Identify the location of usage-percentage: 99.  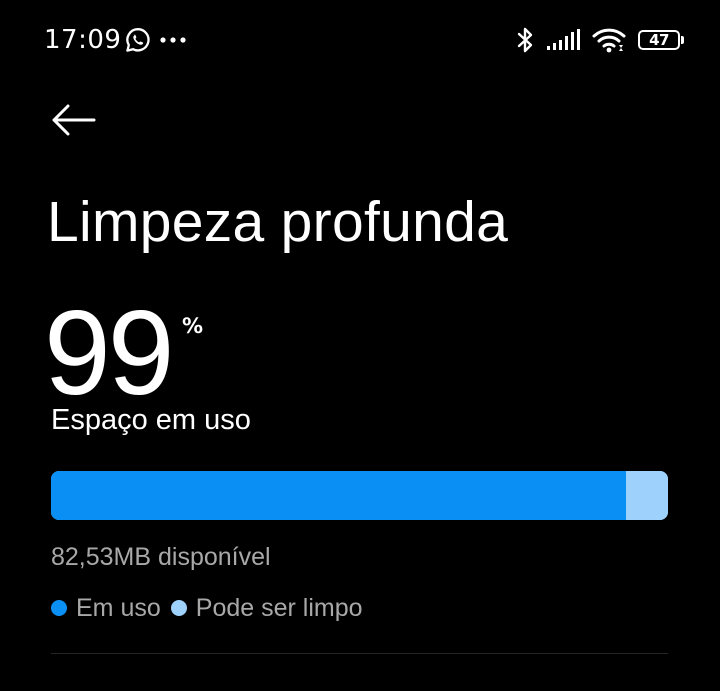
(109, 353).